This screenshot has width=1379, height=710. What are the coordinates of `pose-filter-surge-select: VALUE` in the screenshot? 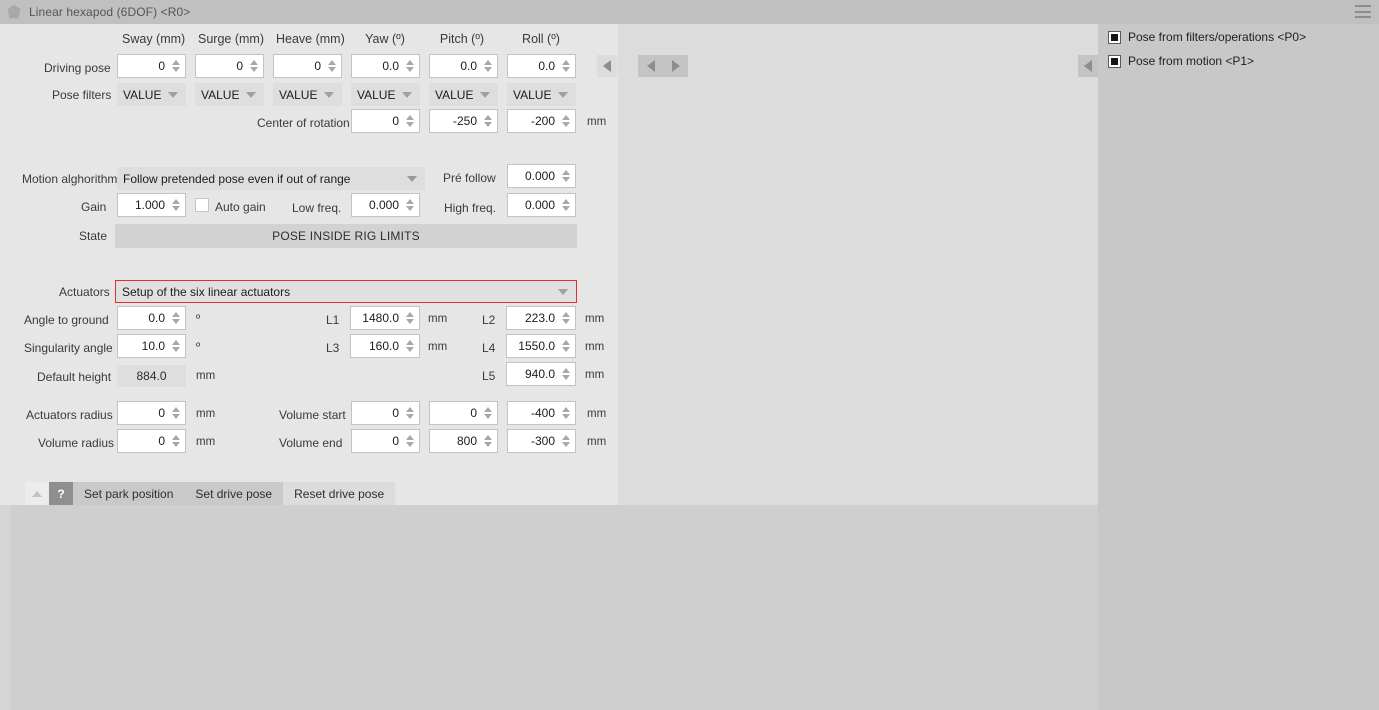 It's located at (229, 94).